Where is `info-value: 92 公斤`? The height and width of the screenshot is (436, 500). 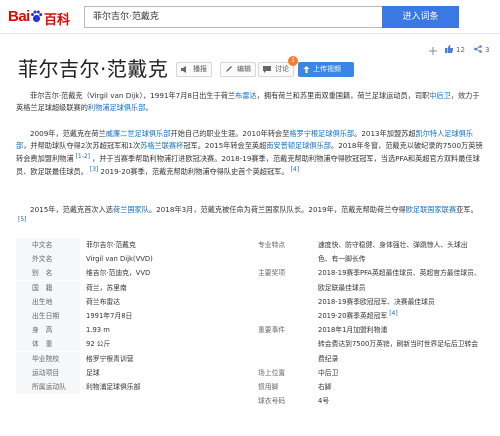 info-value: 92 公斤 is located at coordinates (98, 344).